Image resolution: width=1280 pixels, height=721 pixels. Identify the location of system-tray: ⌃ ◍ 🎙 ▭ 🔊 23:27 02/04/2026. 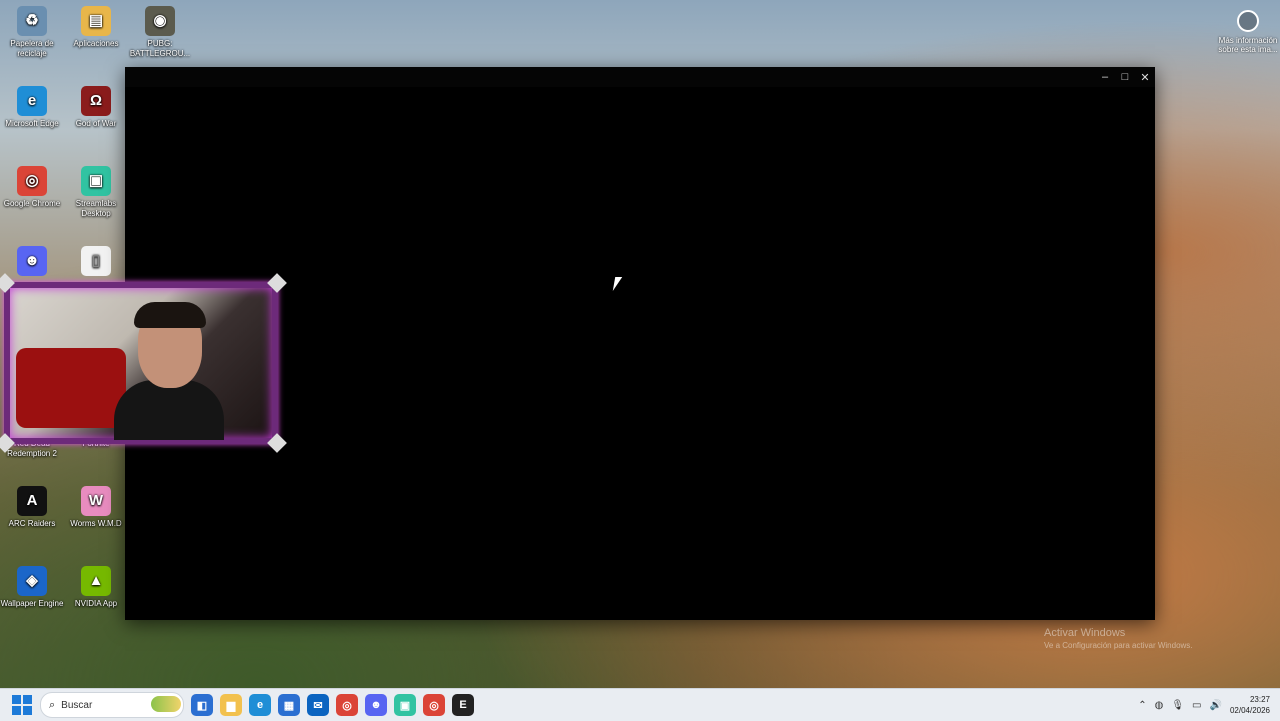
(1204, 705).